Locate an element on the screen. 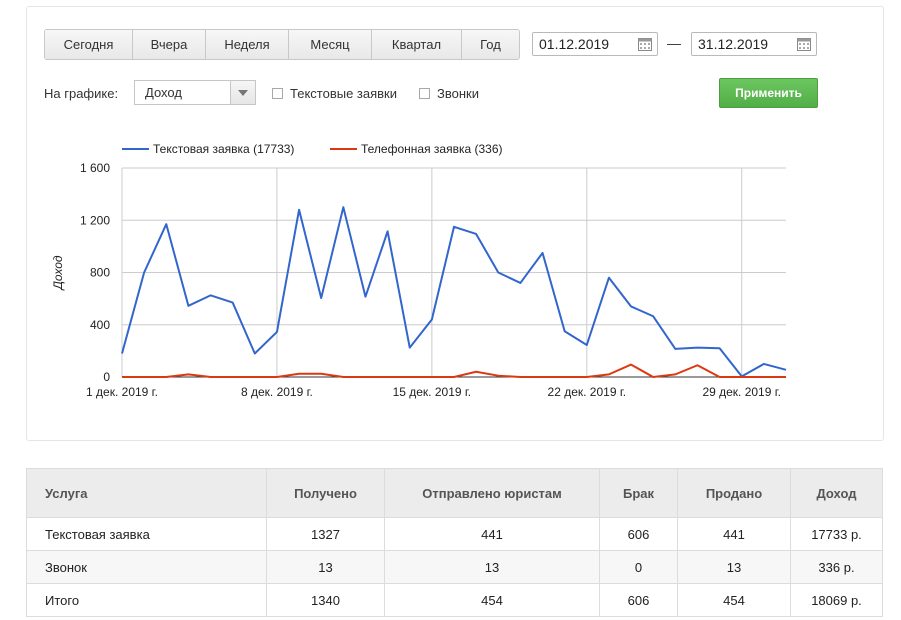  table-cell: 1340 is located at coordinates (325, 600).